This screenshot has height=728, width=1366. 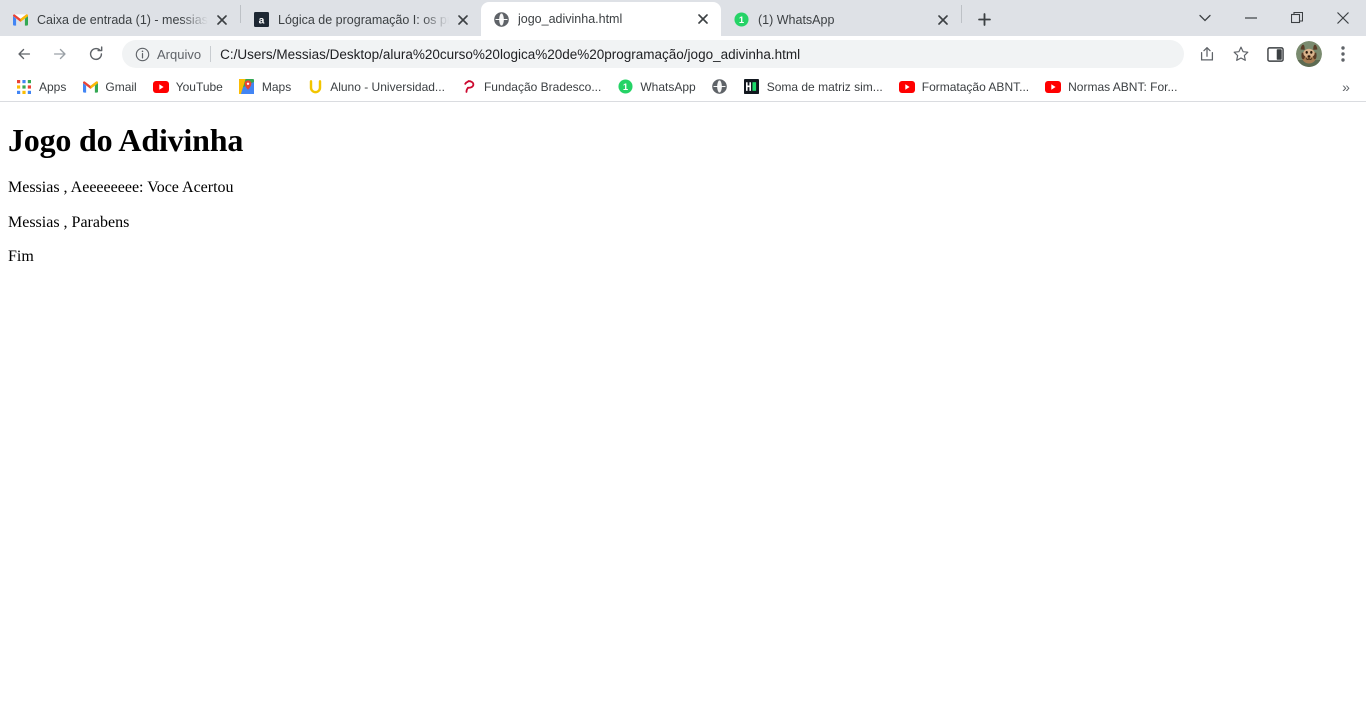 I want to click on bookmark-maps: Maps, so click(x=265, y=87).